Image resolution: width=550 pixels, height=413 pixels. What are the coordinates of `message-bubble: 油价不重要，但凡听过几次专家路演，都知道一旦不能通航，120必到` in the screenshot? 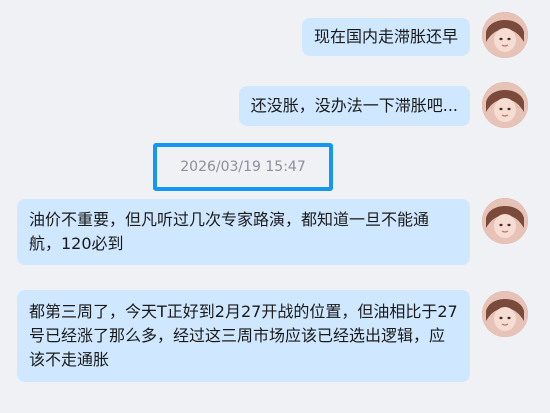 It's located at (243, 232).